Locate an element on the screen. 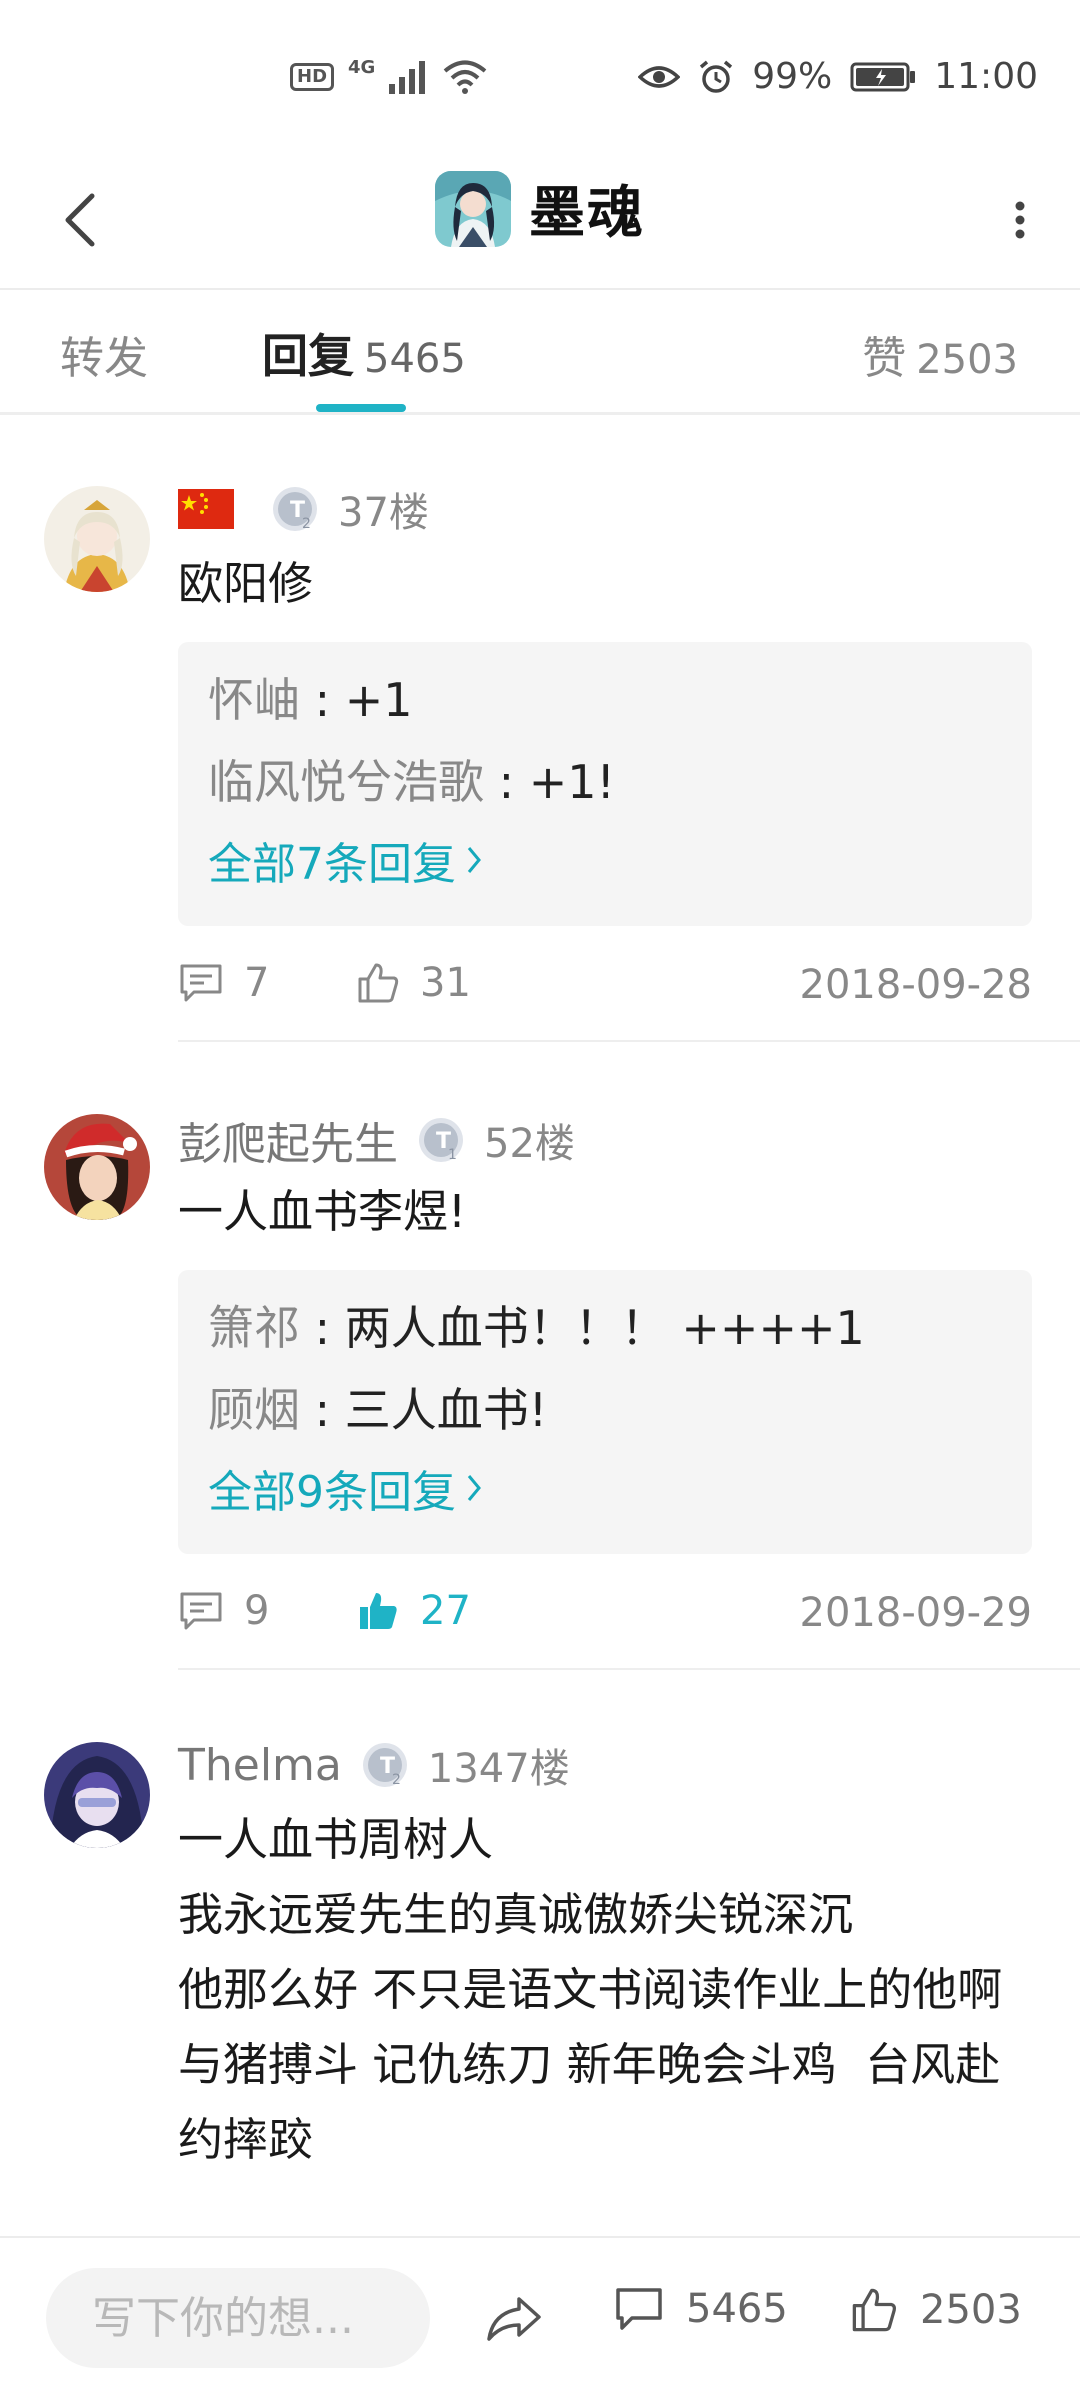 The image size is (1080, 2402). reply-preview-box: 箫祁 : 两人血书！！！ ++++1 顾烟 : 三人血书! 全部9条回复 is located at coordinates (605, 1412).